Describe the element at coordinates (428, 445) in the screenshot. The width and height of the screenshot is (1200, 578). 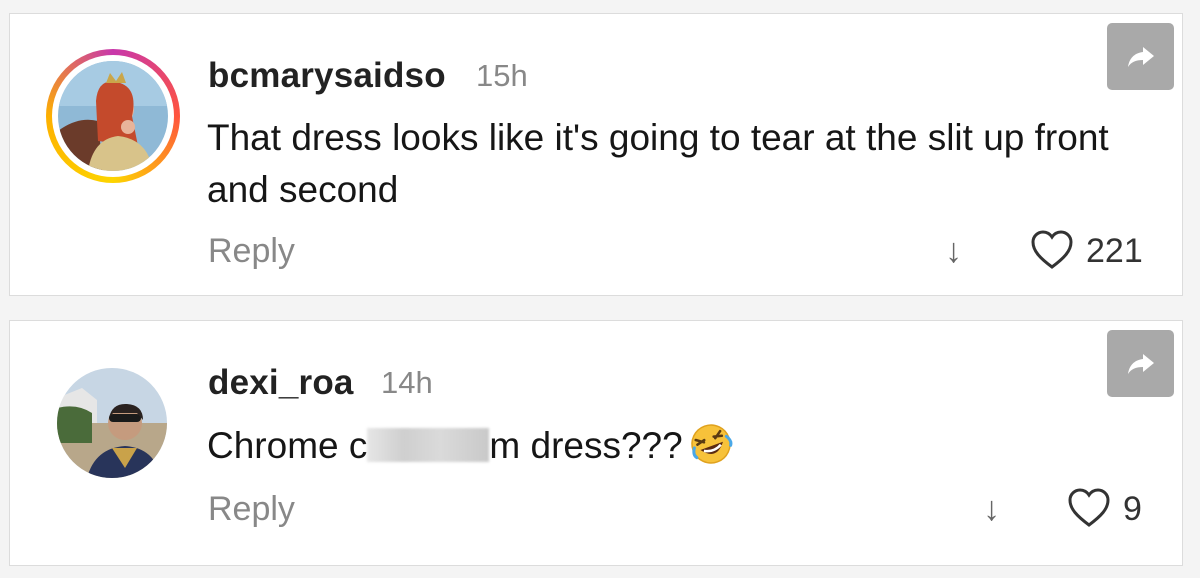
I see `redacted-blur` at that location.